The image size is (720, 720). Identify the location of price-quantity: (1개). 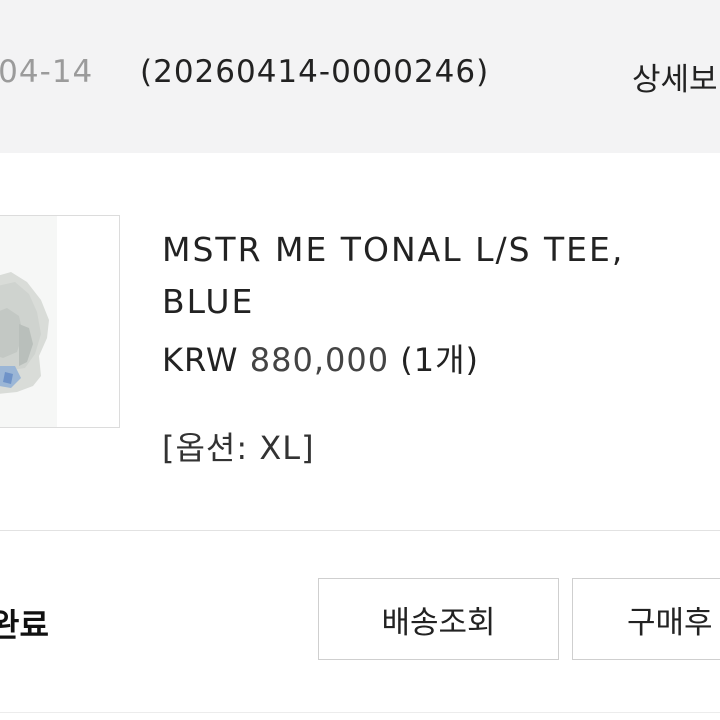
(440, 360).